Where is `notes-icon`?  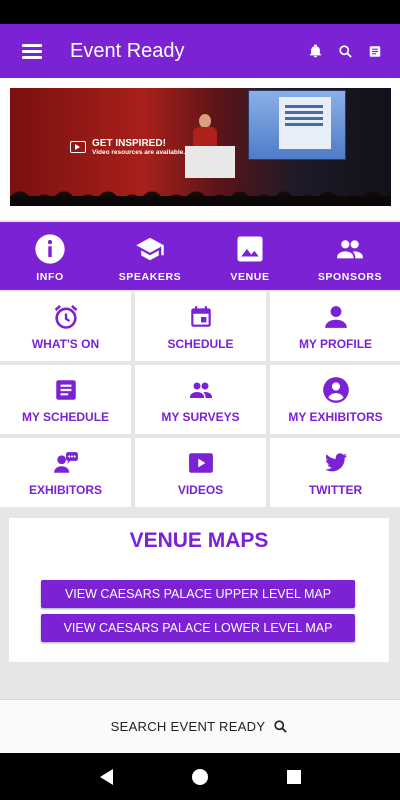 notes-icon is located at coordinates (375, 51).